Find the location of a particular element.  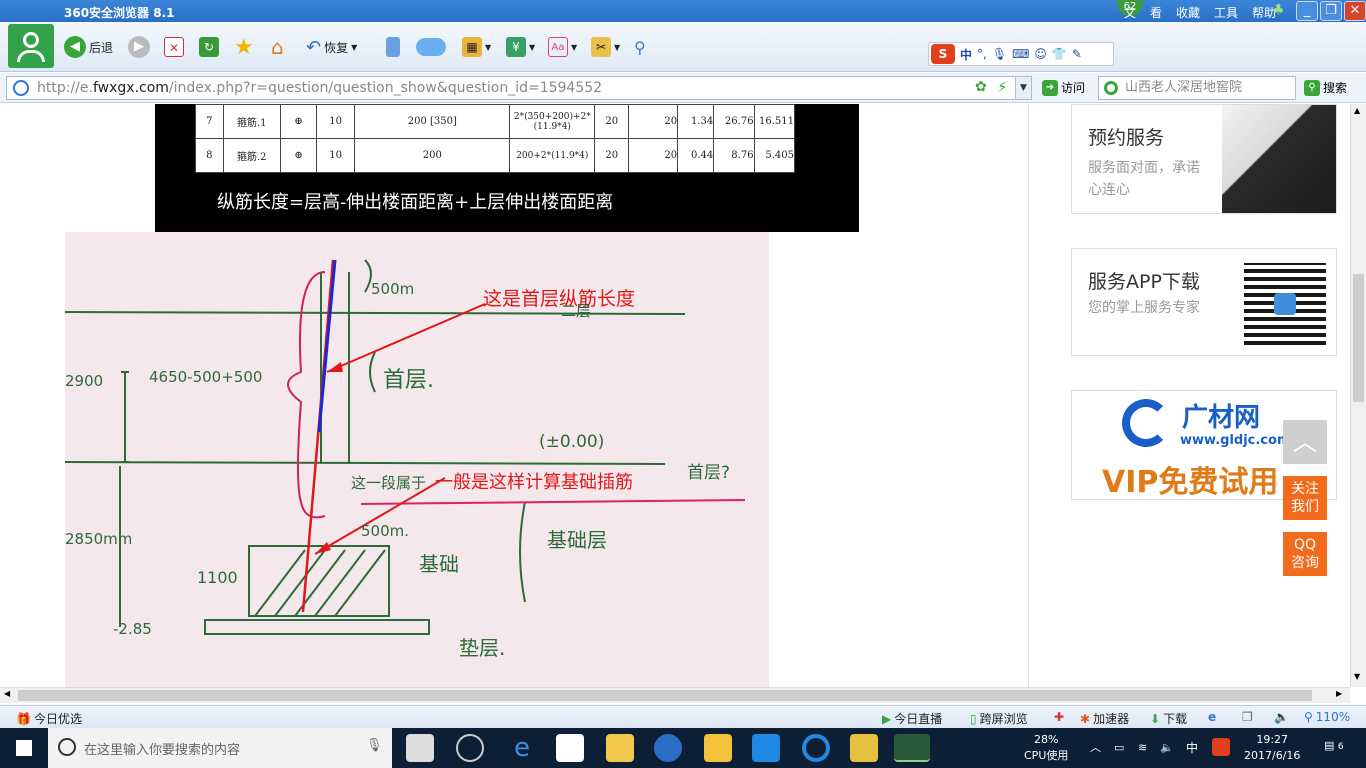

taskbar-app-explorer is located at coordinates (620, 748).